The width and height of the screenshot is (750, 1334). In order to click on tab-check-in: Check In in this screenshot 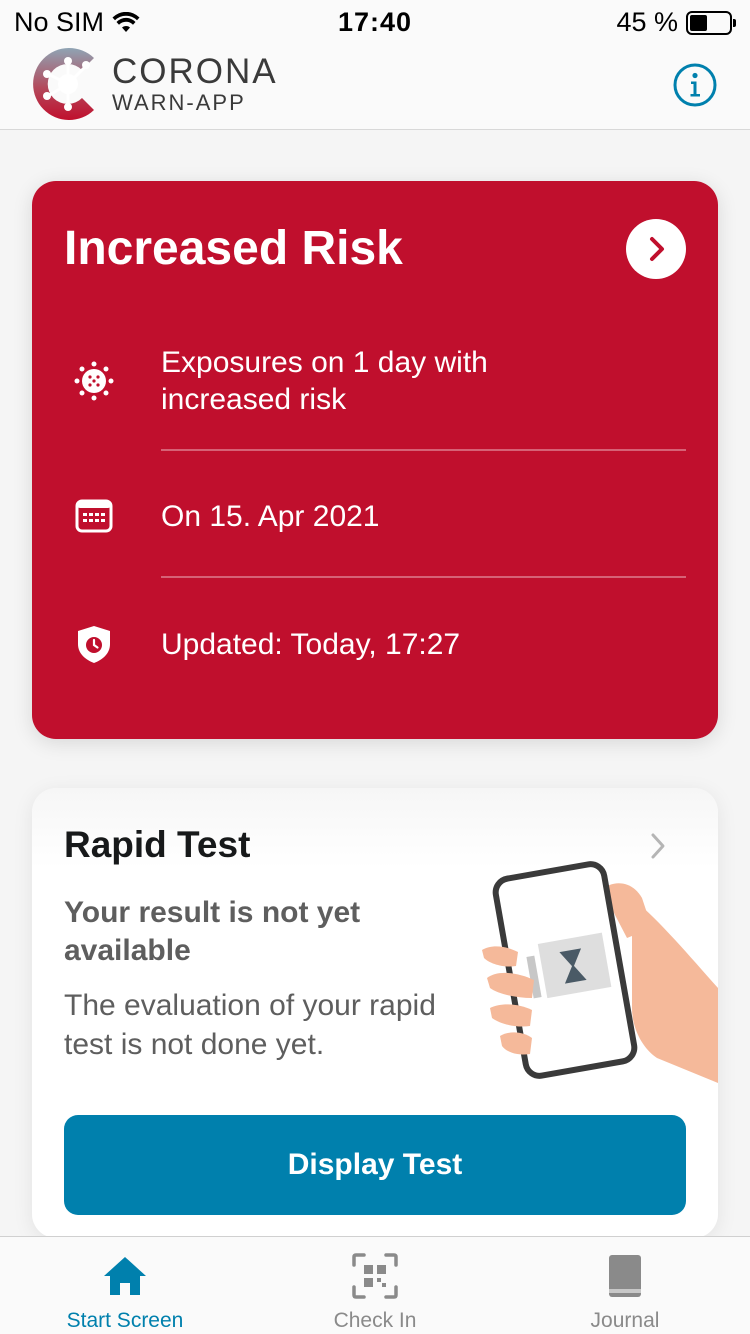, I will do `click(375, 1285)`.